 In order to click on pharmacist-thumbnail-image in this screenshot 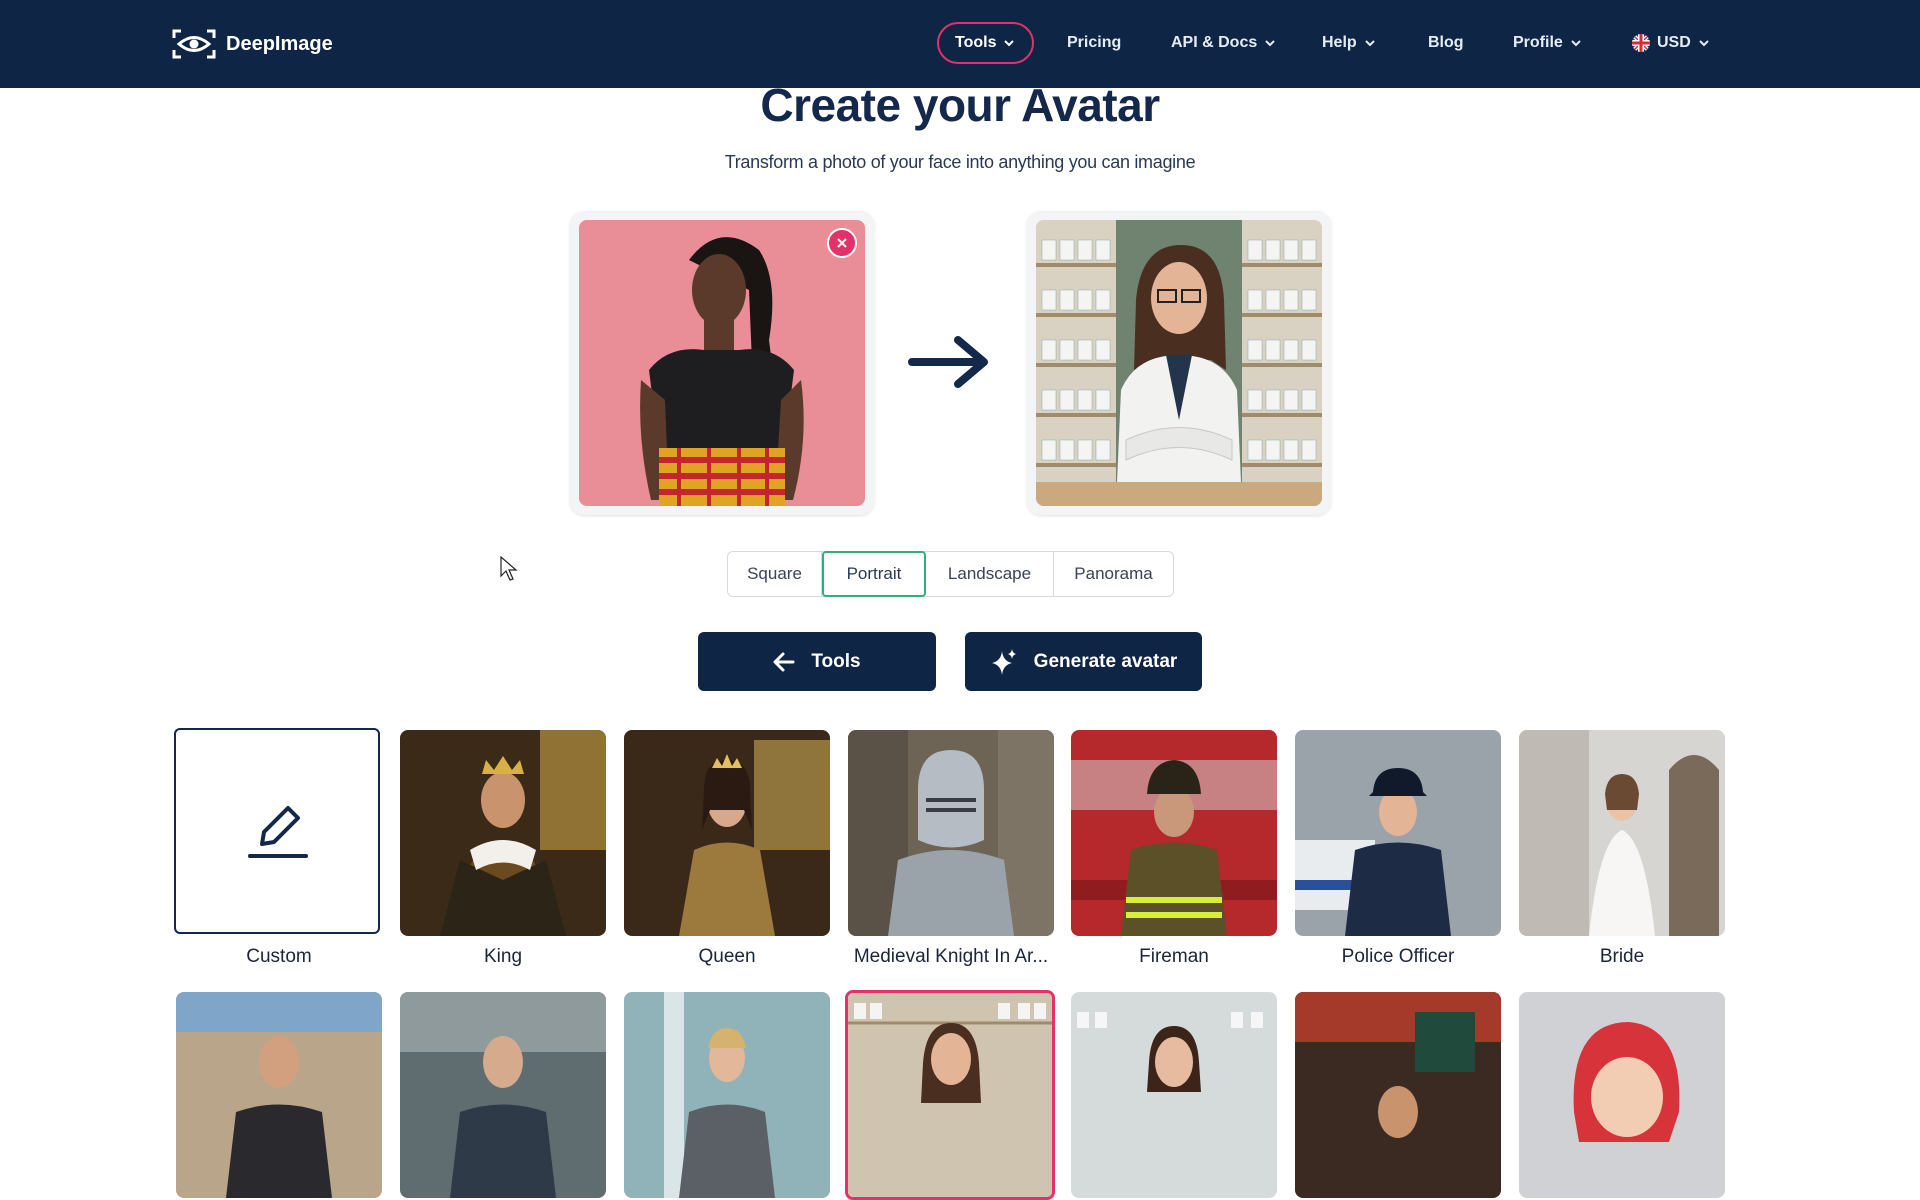, I will do `click(950, 1095)`.